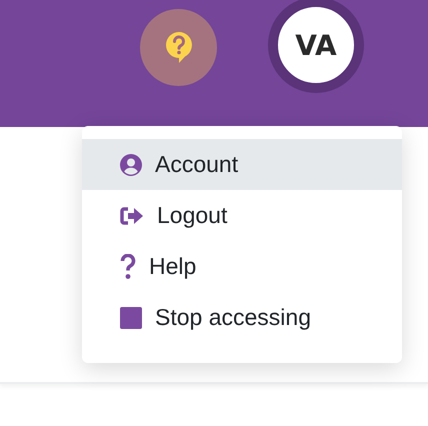 This screenshot has width=428, height=426. Describe the element at coordinates (128, 267) in the screenshot. I see `question-mark-icon` at that location.